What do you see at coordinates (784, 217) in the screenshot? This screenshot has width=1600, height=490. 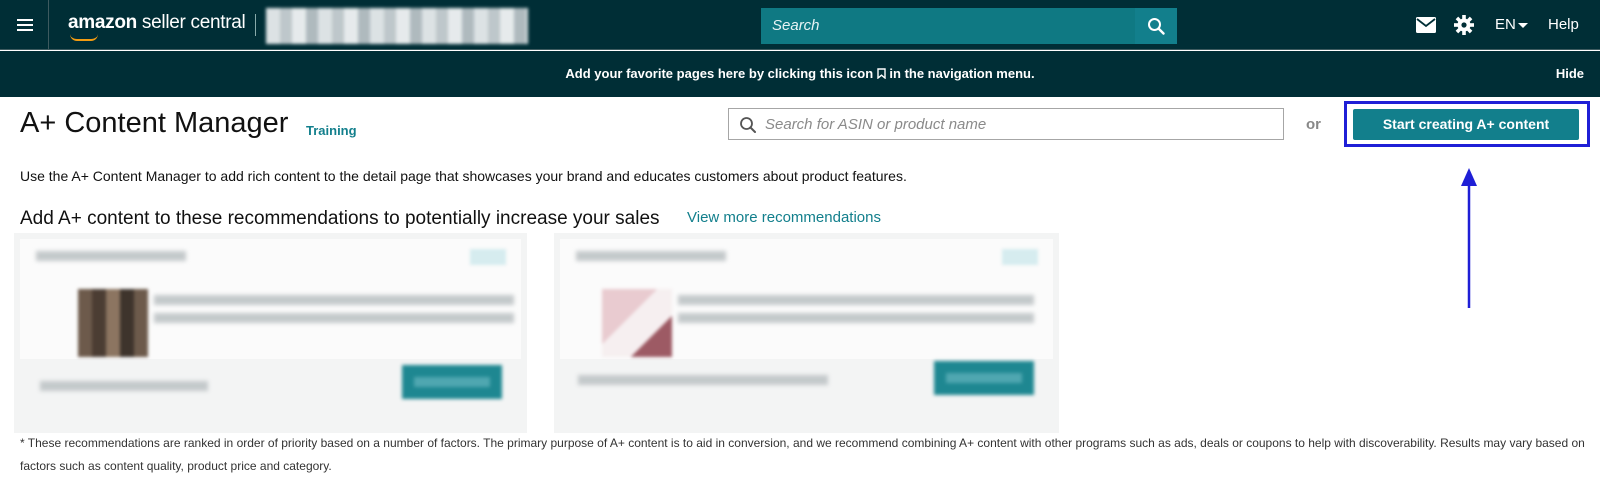 I see `view-more-recommendations-link: View more recommendations` at bounding box center [784, 217].